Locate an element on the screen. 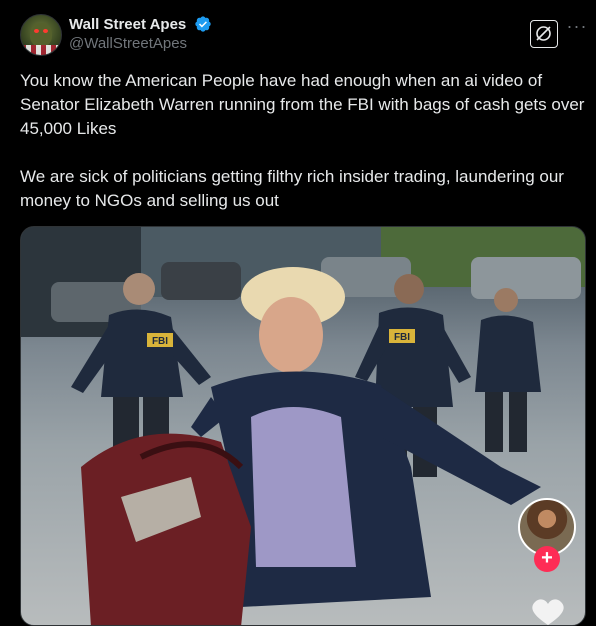 This screenshot has height=626, width=596. author-avatar is located at coordinates (41, 35).